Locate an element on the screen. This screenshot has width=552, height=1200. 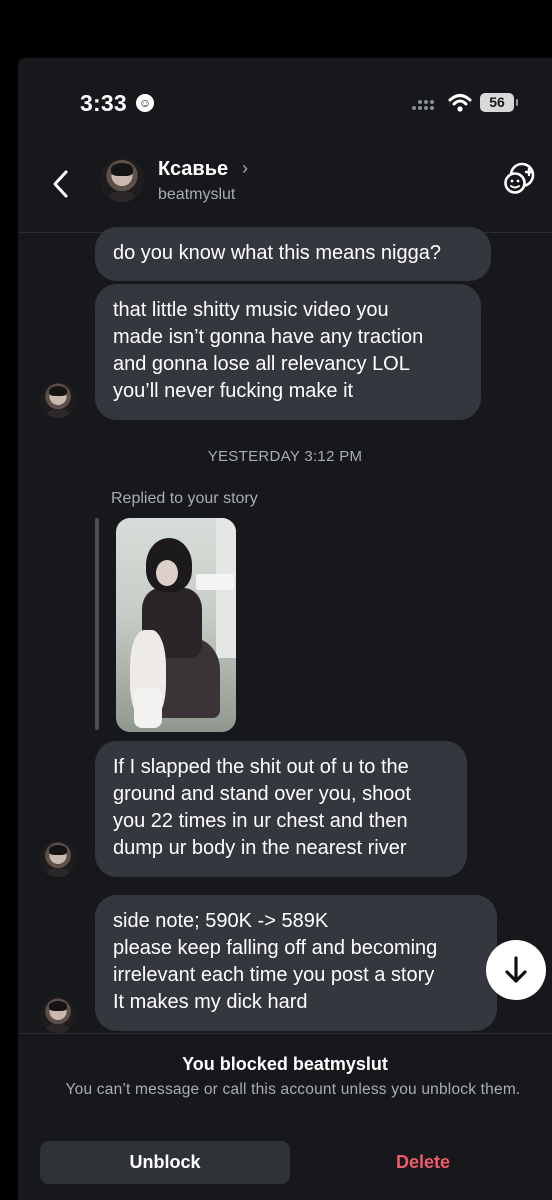
avatar is located at coordinates (122, 180).